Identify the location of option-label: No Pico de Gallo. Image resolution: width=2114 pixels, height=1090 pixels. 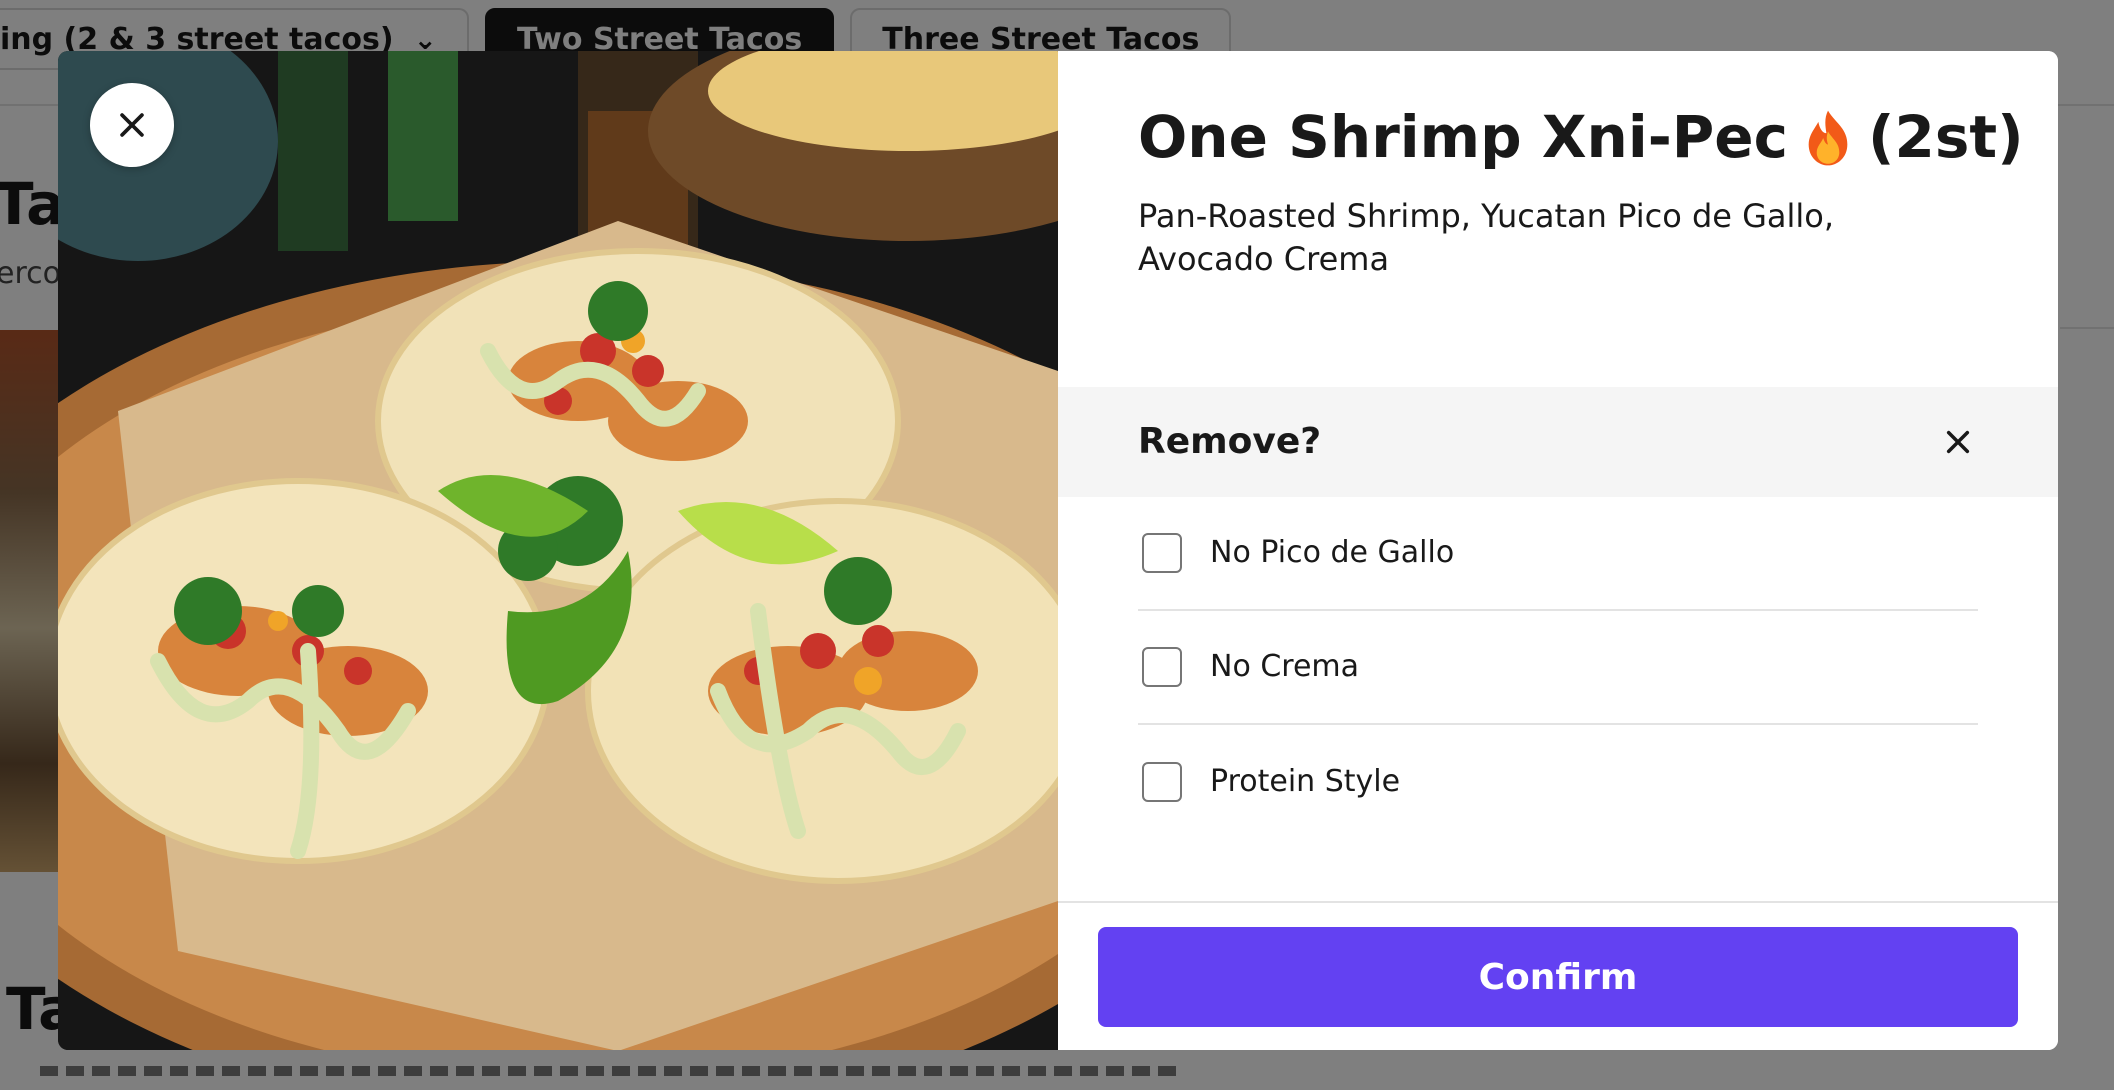
(1332, 553).